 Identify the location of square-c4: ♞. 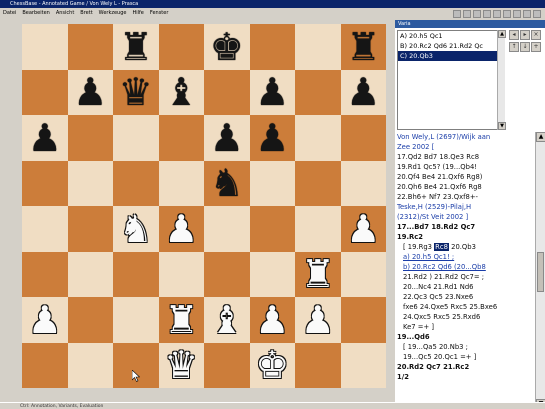
(136, 229).